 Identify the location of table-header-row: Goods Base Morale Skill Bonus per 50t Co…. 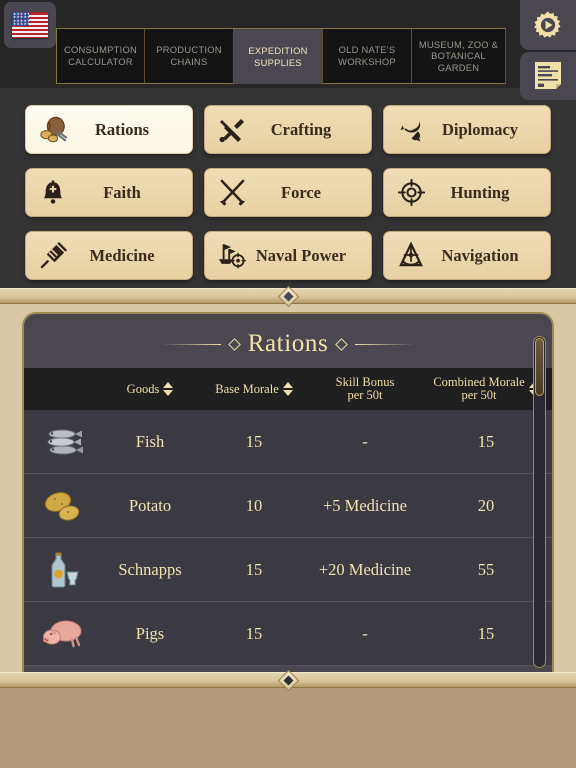
(288, 389).